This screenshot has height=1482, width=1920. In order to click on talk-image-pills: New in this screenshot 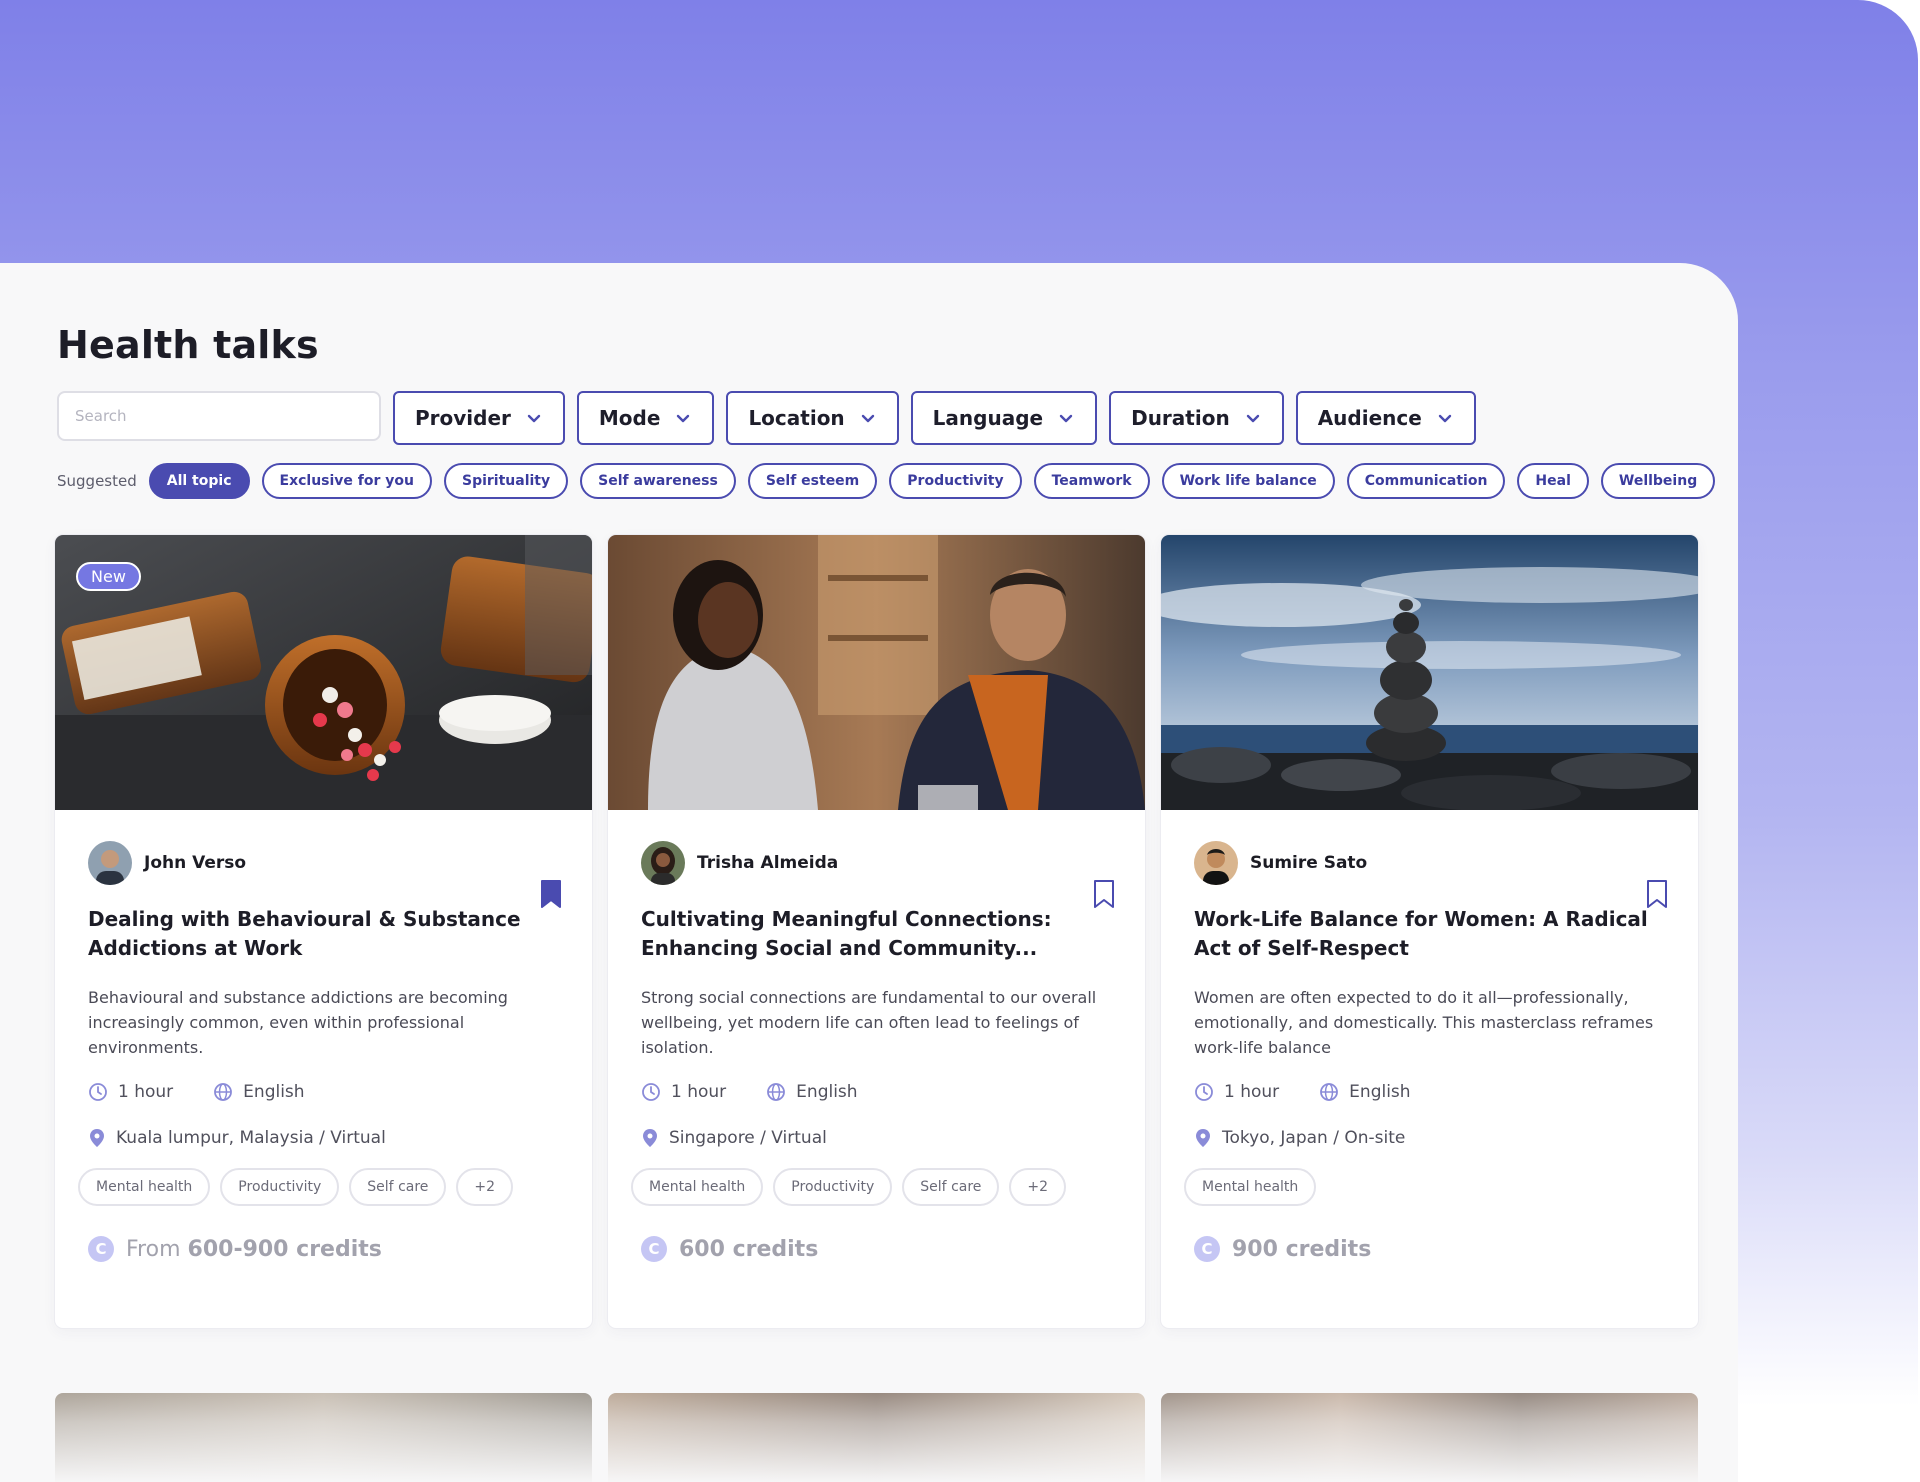, I will do `click(323, 672)`.